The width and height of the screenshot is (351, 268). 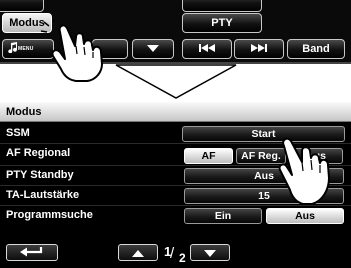 What do you see at coordinates (13, 49) in the screenshot?
I see `music-note-icon` at bounding box center [13, 49].